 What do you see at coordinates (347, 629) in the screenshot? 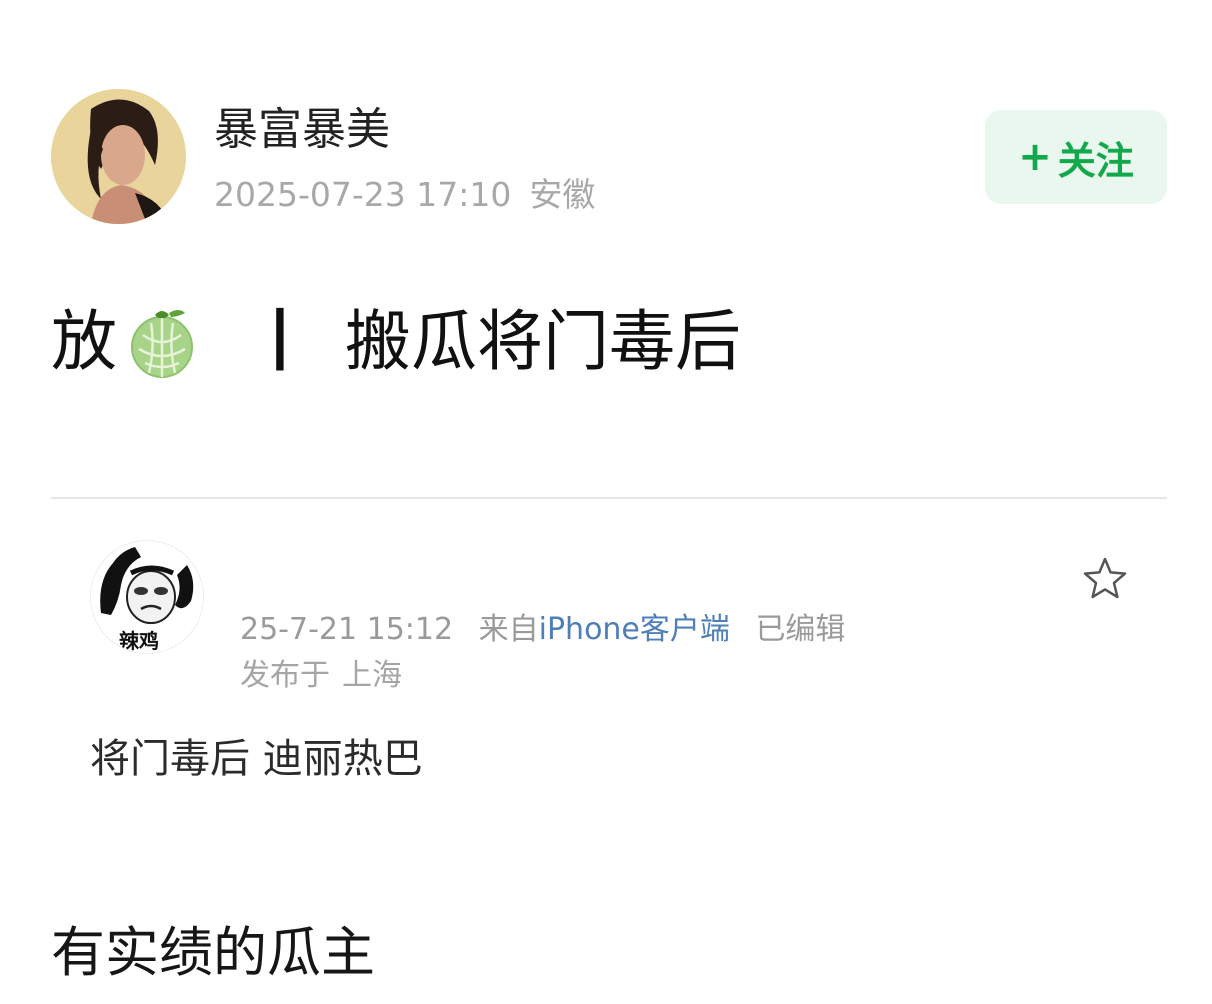
I see `comment-datetime: 25-7-21 15:12` at bounding box center [347, 629].